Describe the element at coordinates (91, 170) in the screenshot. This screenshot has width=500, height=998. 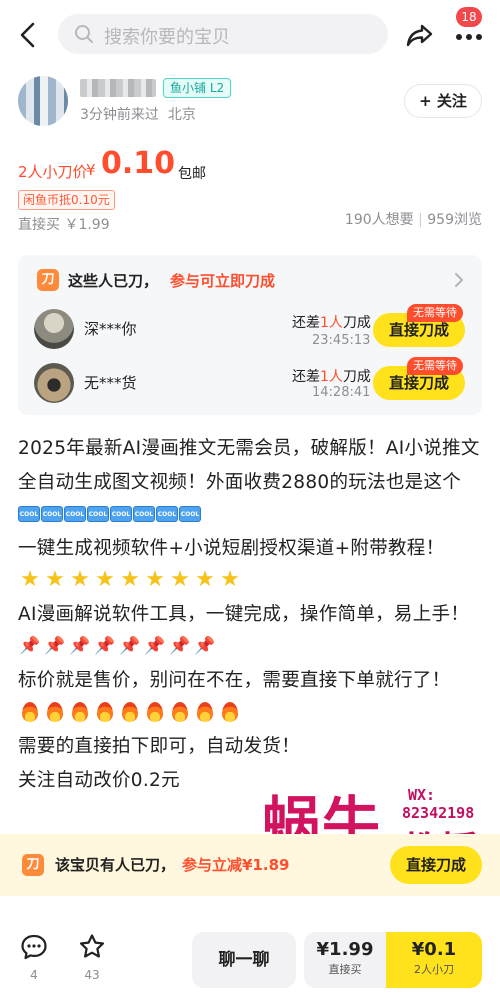
I see `price-currency: ¥` at that location.